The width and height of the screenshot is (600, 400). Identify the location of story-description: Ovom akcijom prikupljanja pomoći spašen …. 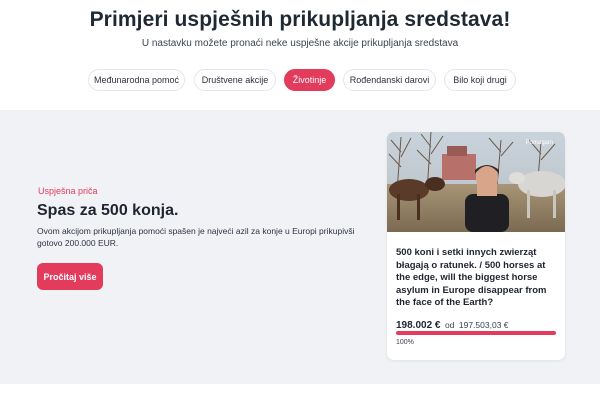
(196, 237).